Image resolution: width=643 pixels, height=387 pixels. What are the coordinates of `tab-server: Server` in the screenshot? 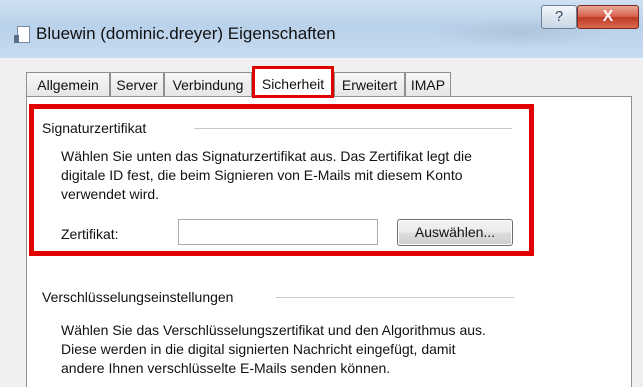 It's located at (137, 84).